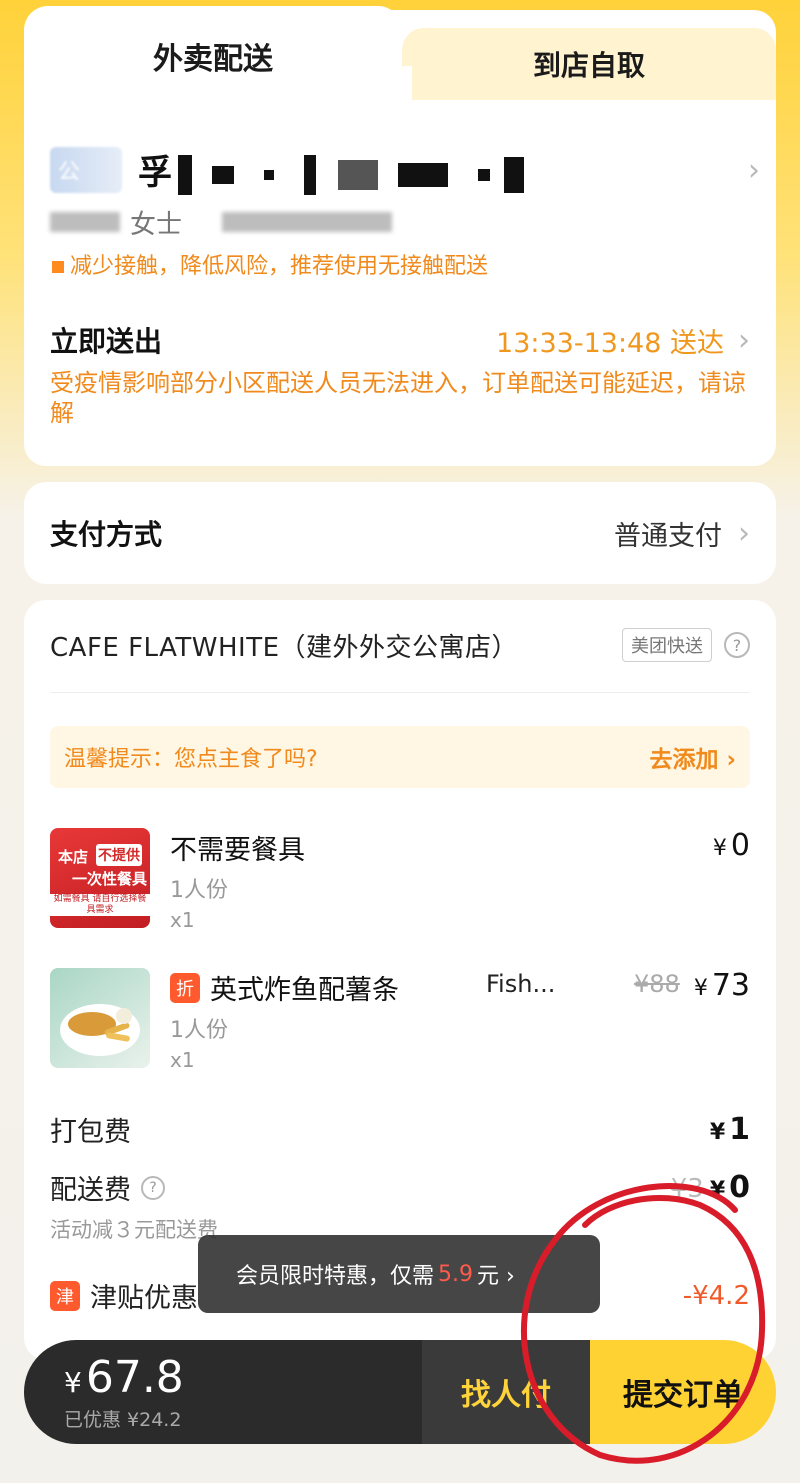 The width and height of the screenshot is (800, 1483). I want to click on delivery-fee-old: ¥3, so click(687, 1189).